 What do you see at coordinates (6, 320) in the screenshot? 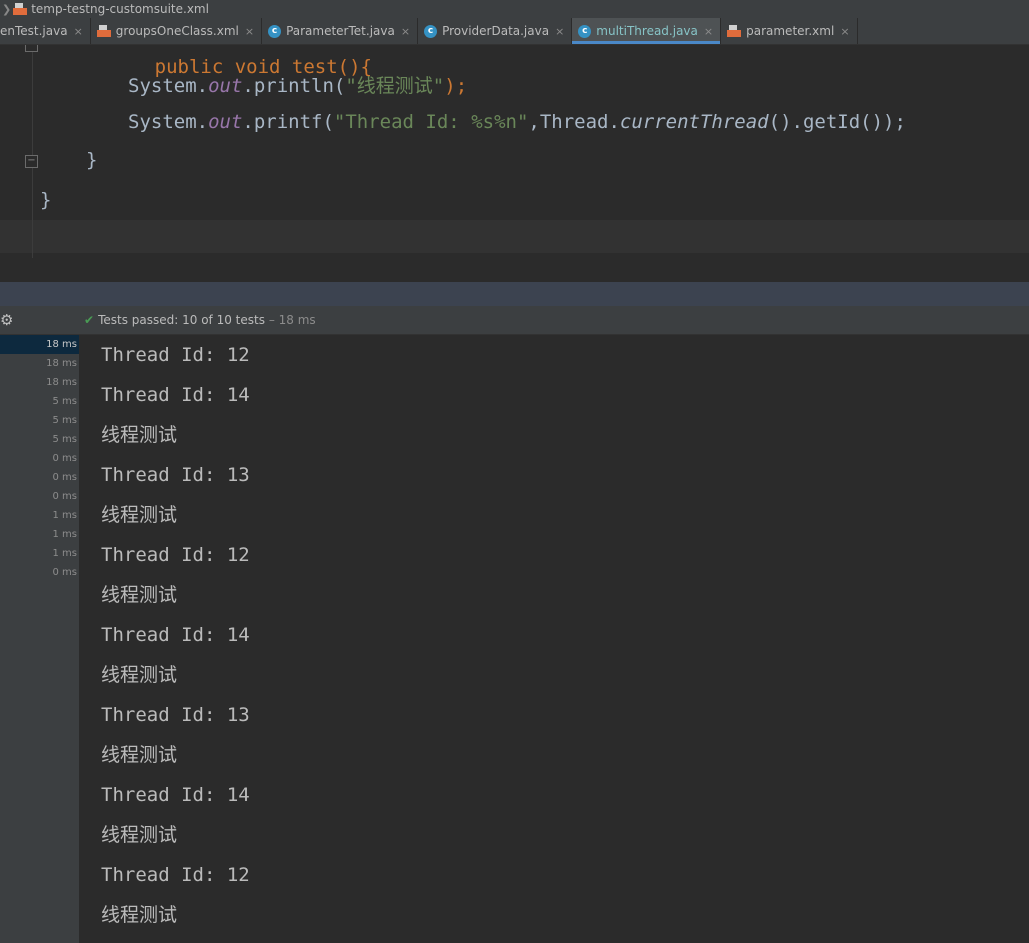
I see `gear-icon: ⚙` at bounding box center [6, 320].